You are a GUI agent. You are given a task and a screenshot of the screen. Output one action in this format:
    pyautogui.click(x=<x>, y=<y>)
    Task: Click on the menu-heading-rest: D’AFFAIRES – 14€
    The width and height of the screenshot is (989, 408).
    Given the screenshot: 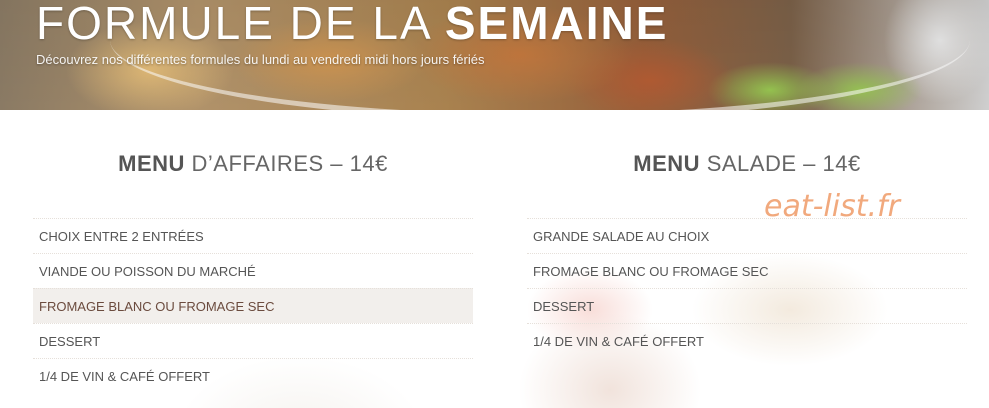 What is the action you would take?
    pyautogui.click(x=286, y=163)
    